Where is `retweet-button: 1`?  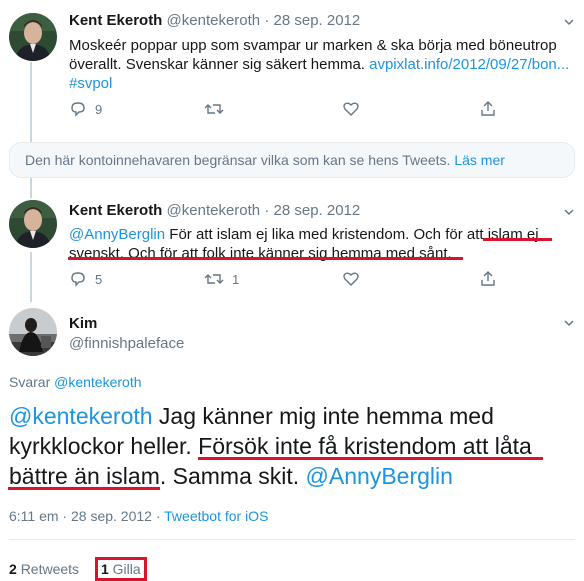 retweet-button: 1 is located at coordinates (273, 279).